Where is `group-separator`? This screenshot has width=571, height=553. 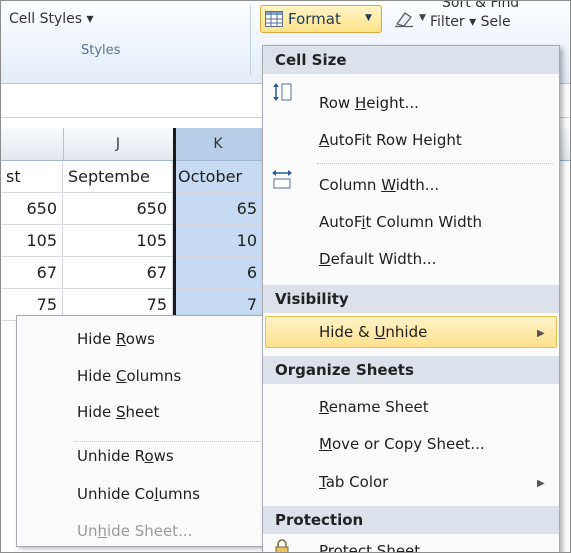 group-separator is located at coordinates (250, 40).